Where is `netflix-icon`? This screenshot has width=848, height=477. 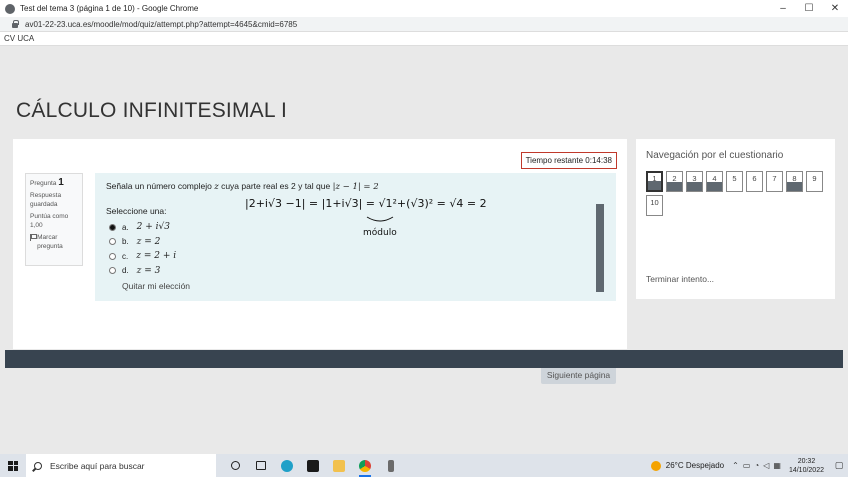
netflix-icon is located at coordinates (313, 465).